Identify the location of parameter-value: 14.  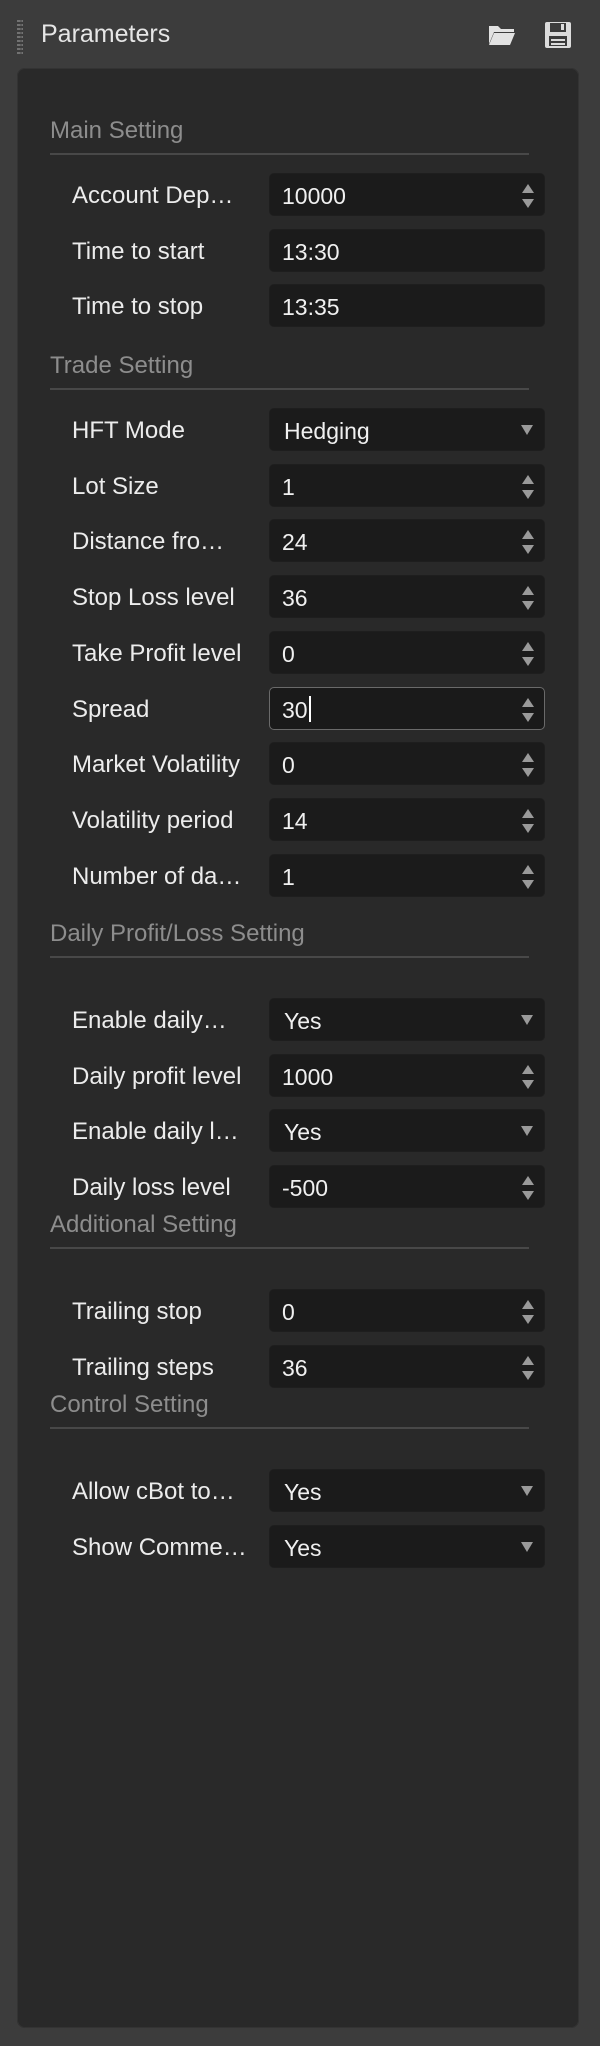
(295, 821).